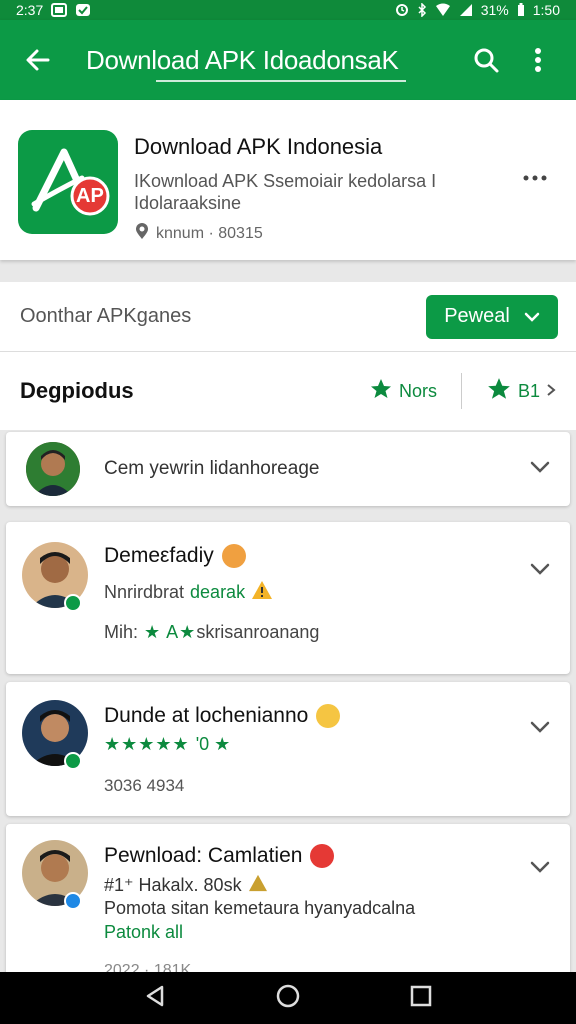 This screenshot has width=576, height=1024. Describe the element at coordinates (106, 316) in the screenshot. I see `filter-label: Oonthar APKganes` at that location.